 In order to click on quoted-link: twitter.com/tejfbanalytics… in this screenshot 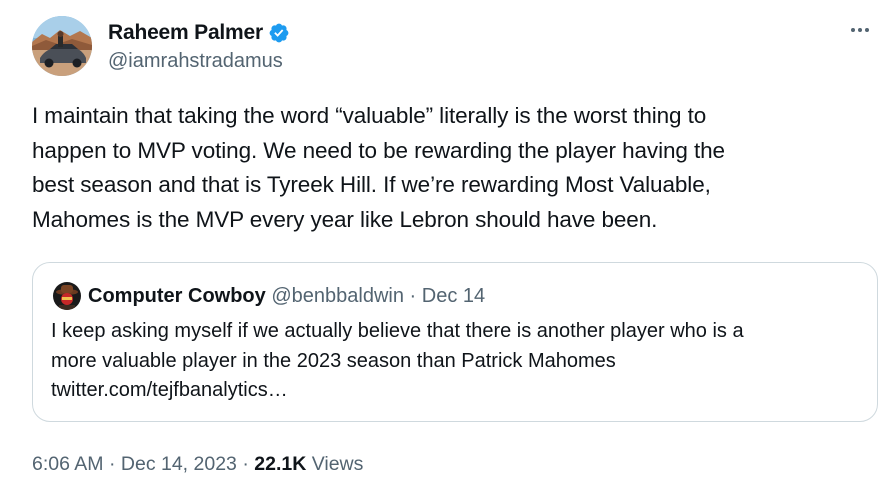, I will do `click(458, 391)`.